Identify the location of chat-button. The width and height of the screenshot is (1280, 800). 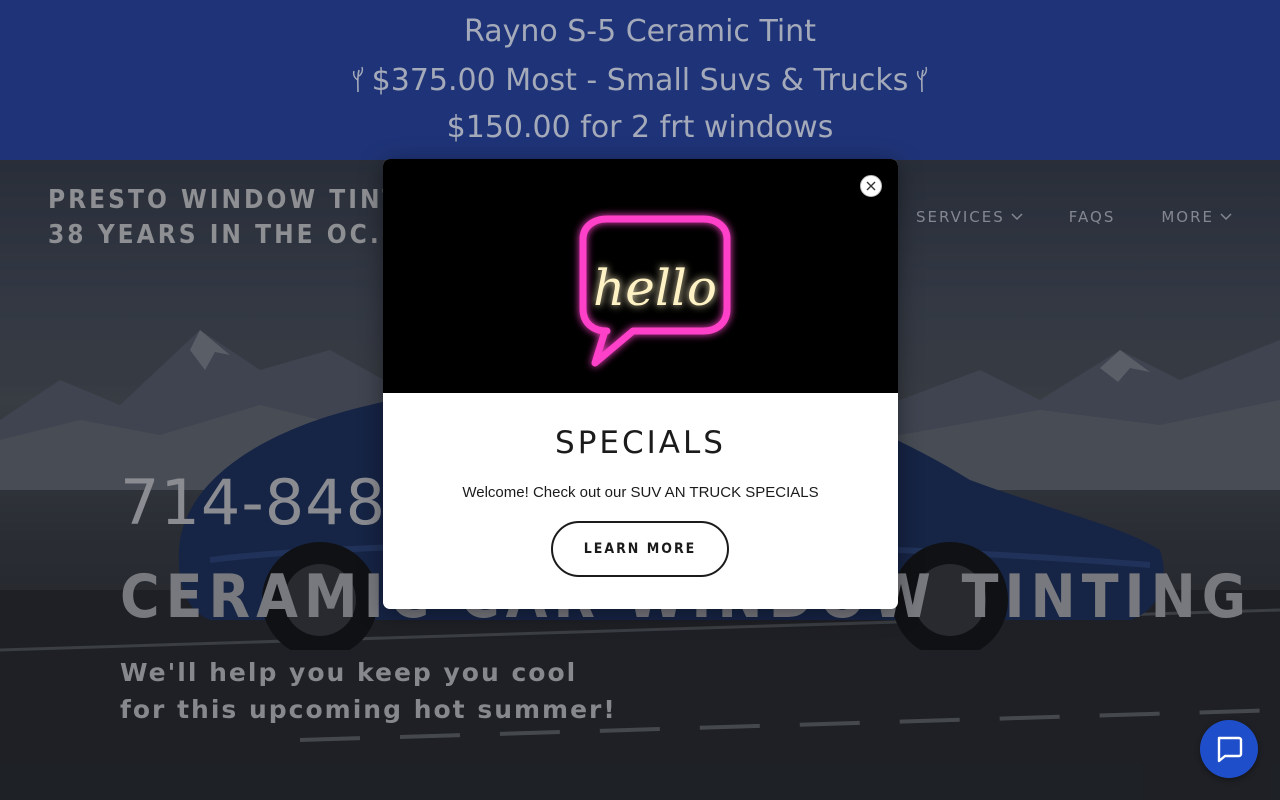
(1229, 749).